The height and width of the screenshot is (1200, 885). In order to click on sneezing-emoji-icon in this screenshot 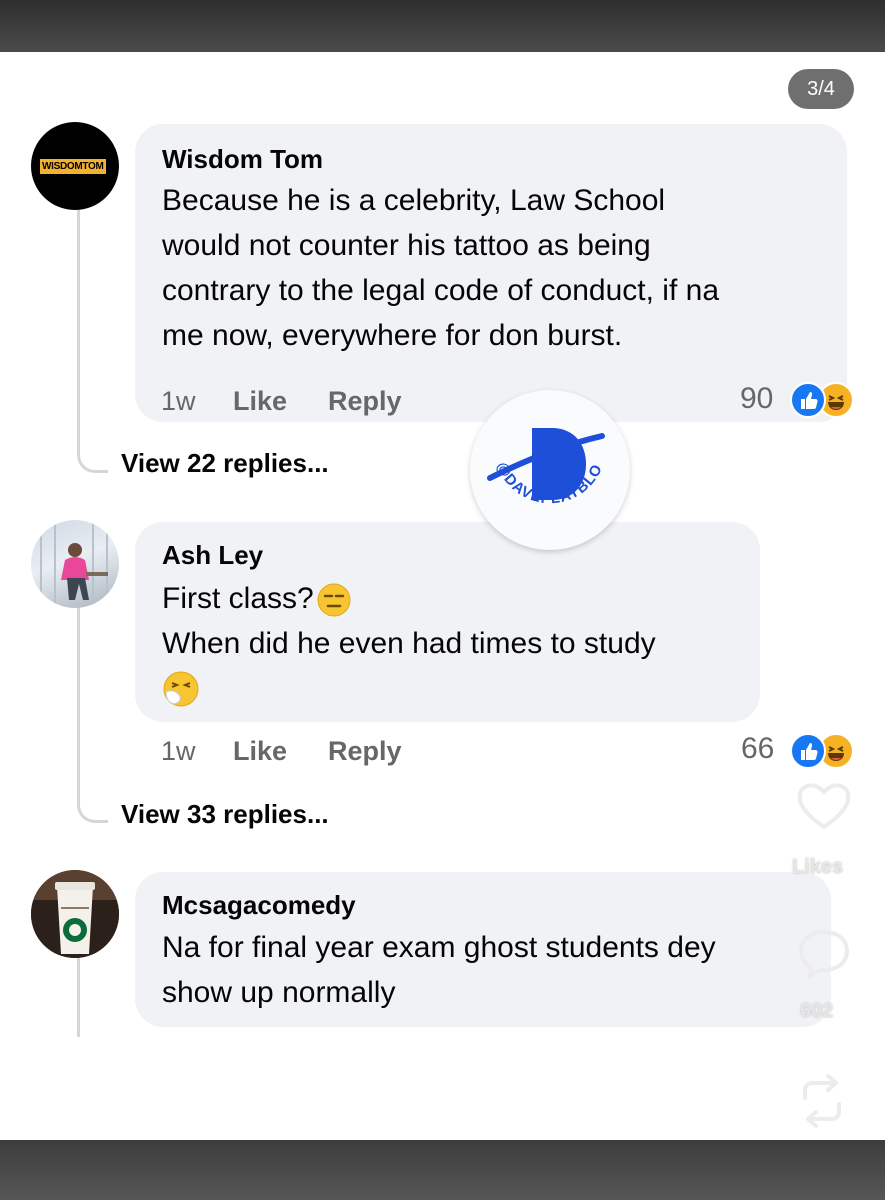, I will do `click(181, 689)`.